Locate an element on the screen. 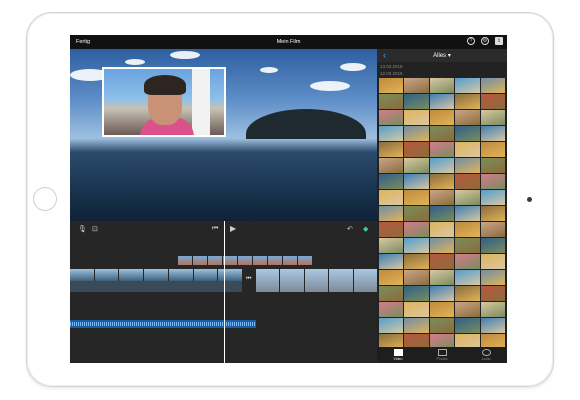 The height and width of the screenshot is (400, 580). picture-in-picture-clip is located at coordinates (164, 102).